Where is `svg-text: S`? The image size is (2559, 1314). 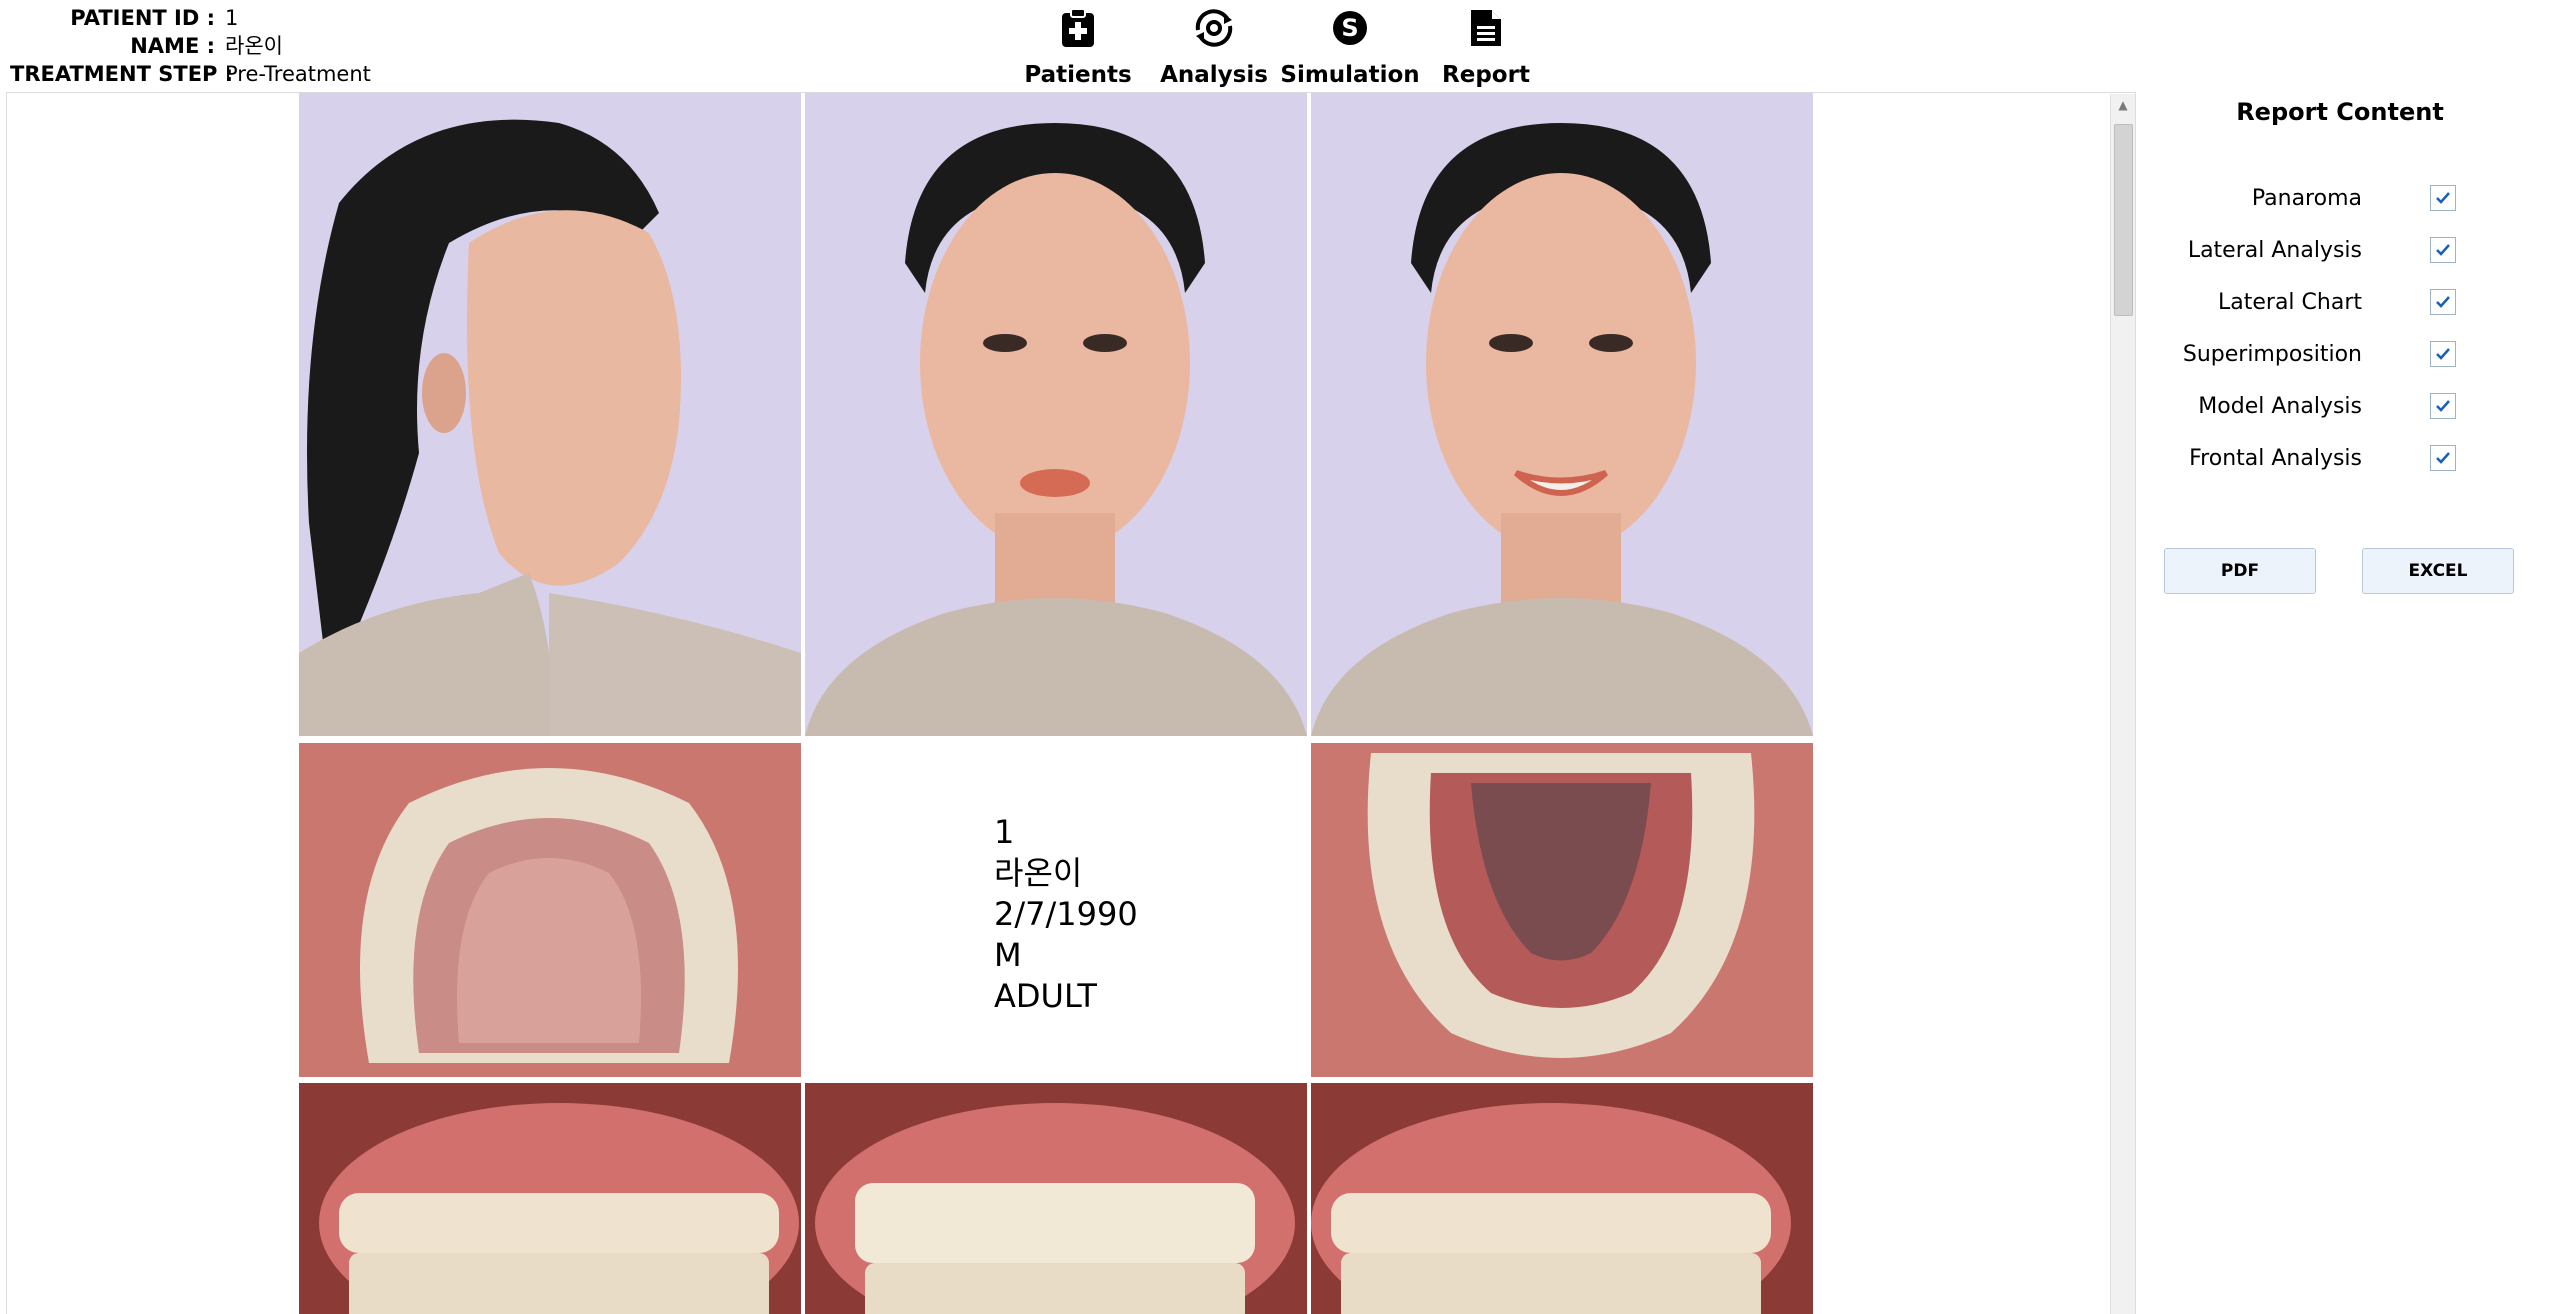
svg-text: S is located at coordinates (1349, 28).